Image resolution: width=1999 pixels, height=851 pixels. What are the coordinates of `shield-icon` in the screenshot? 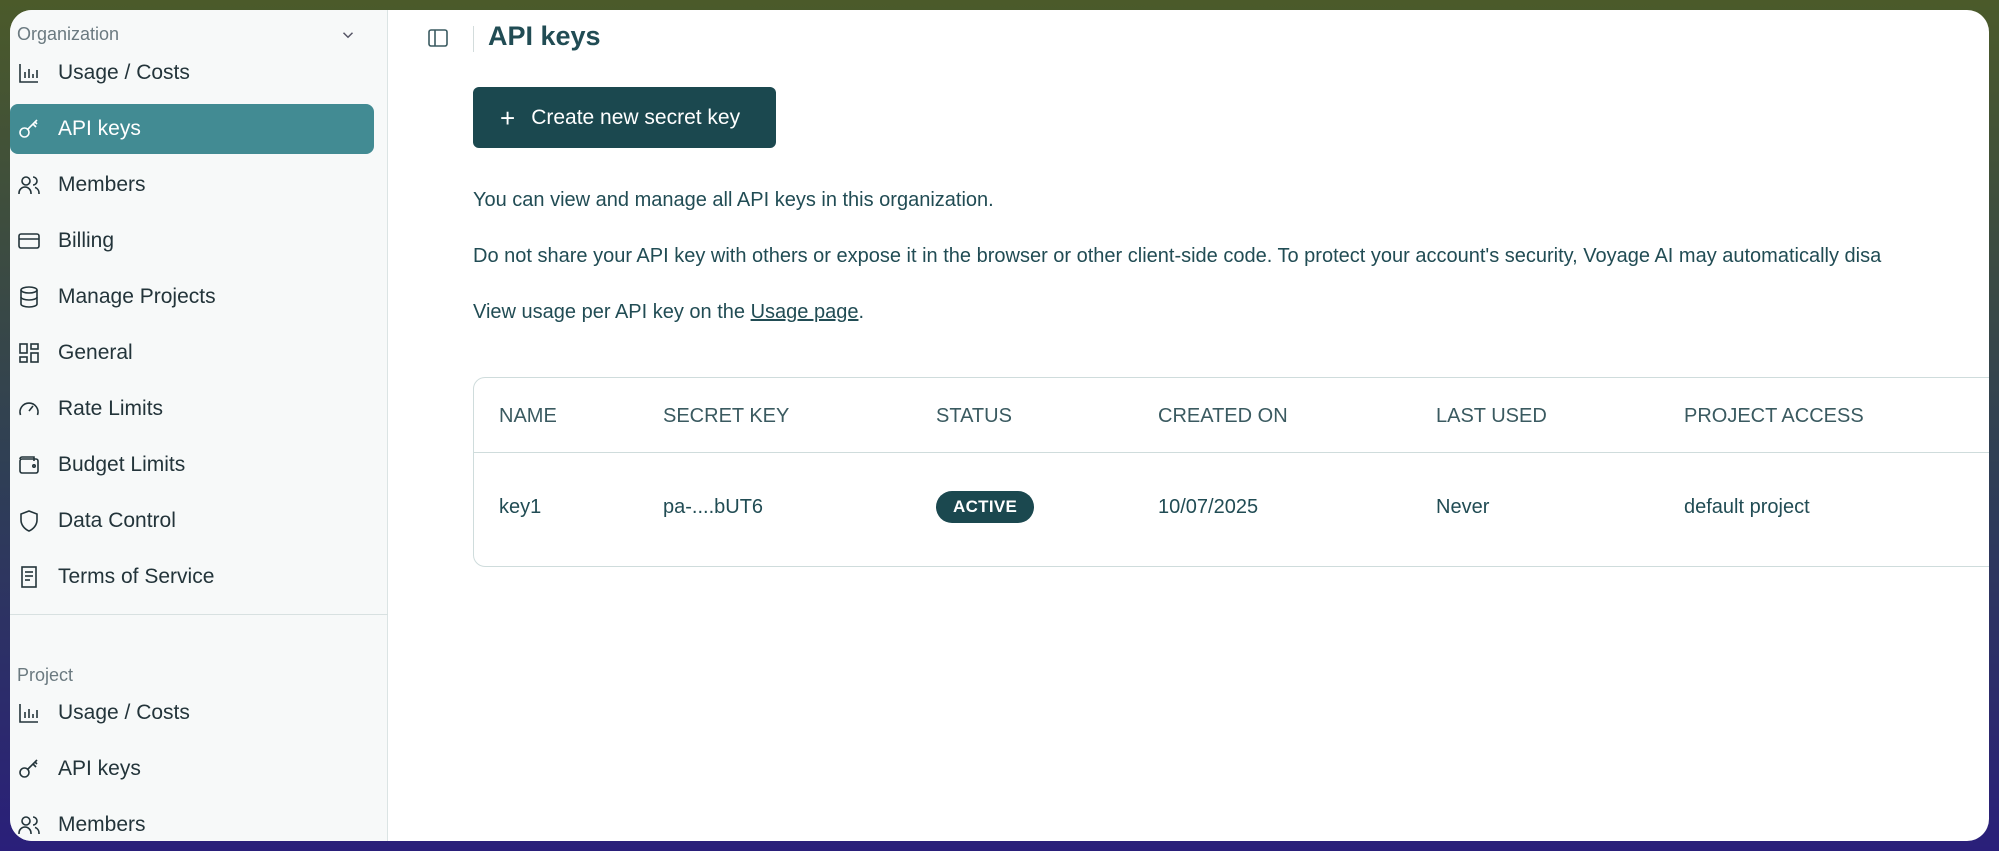 It's located at (29, 521).